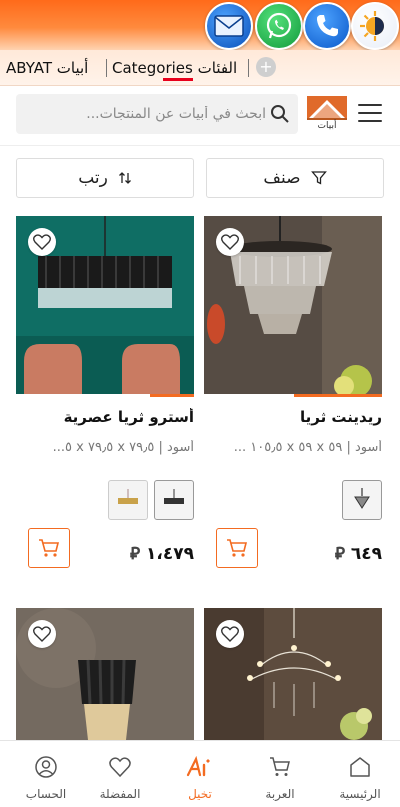 Image resolution: width=400 pixels, height=807 pixels. Describe the element at coordinates (360, 767) in the screenshot. I see `home-icon` at that location.